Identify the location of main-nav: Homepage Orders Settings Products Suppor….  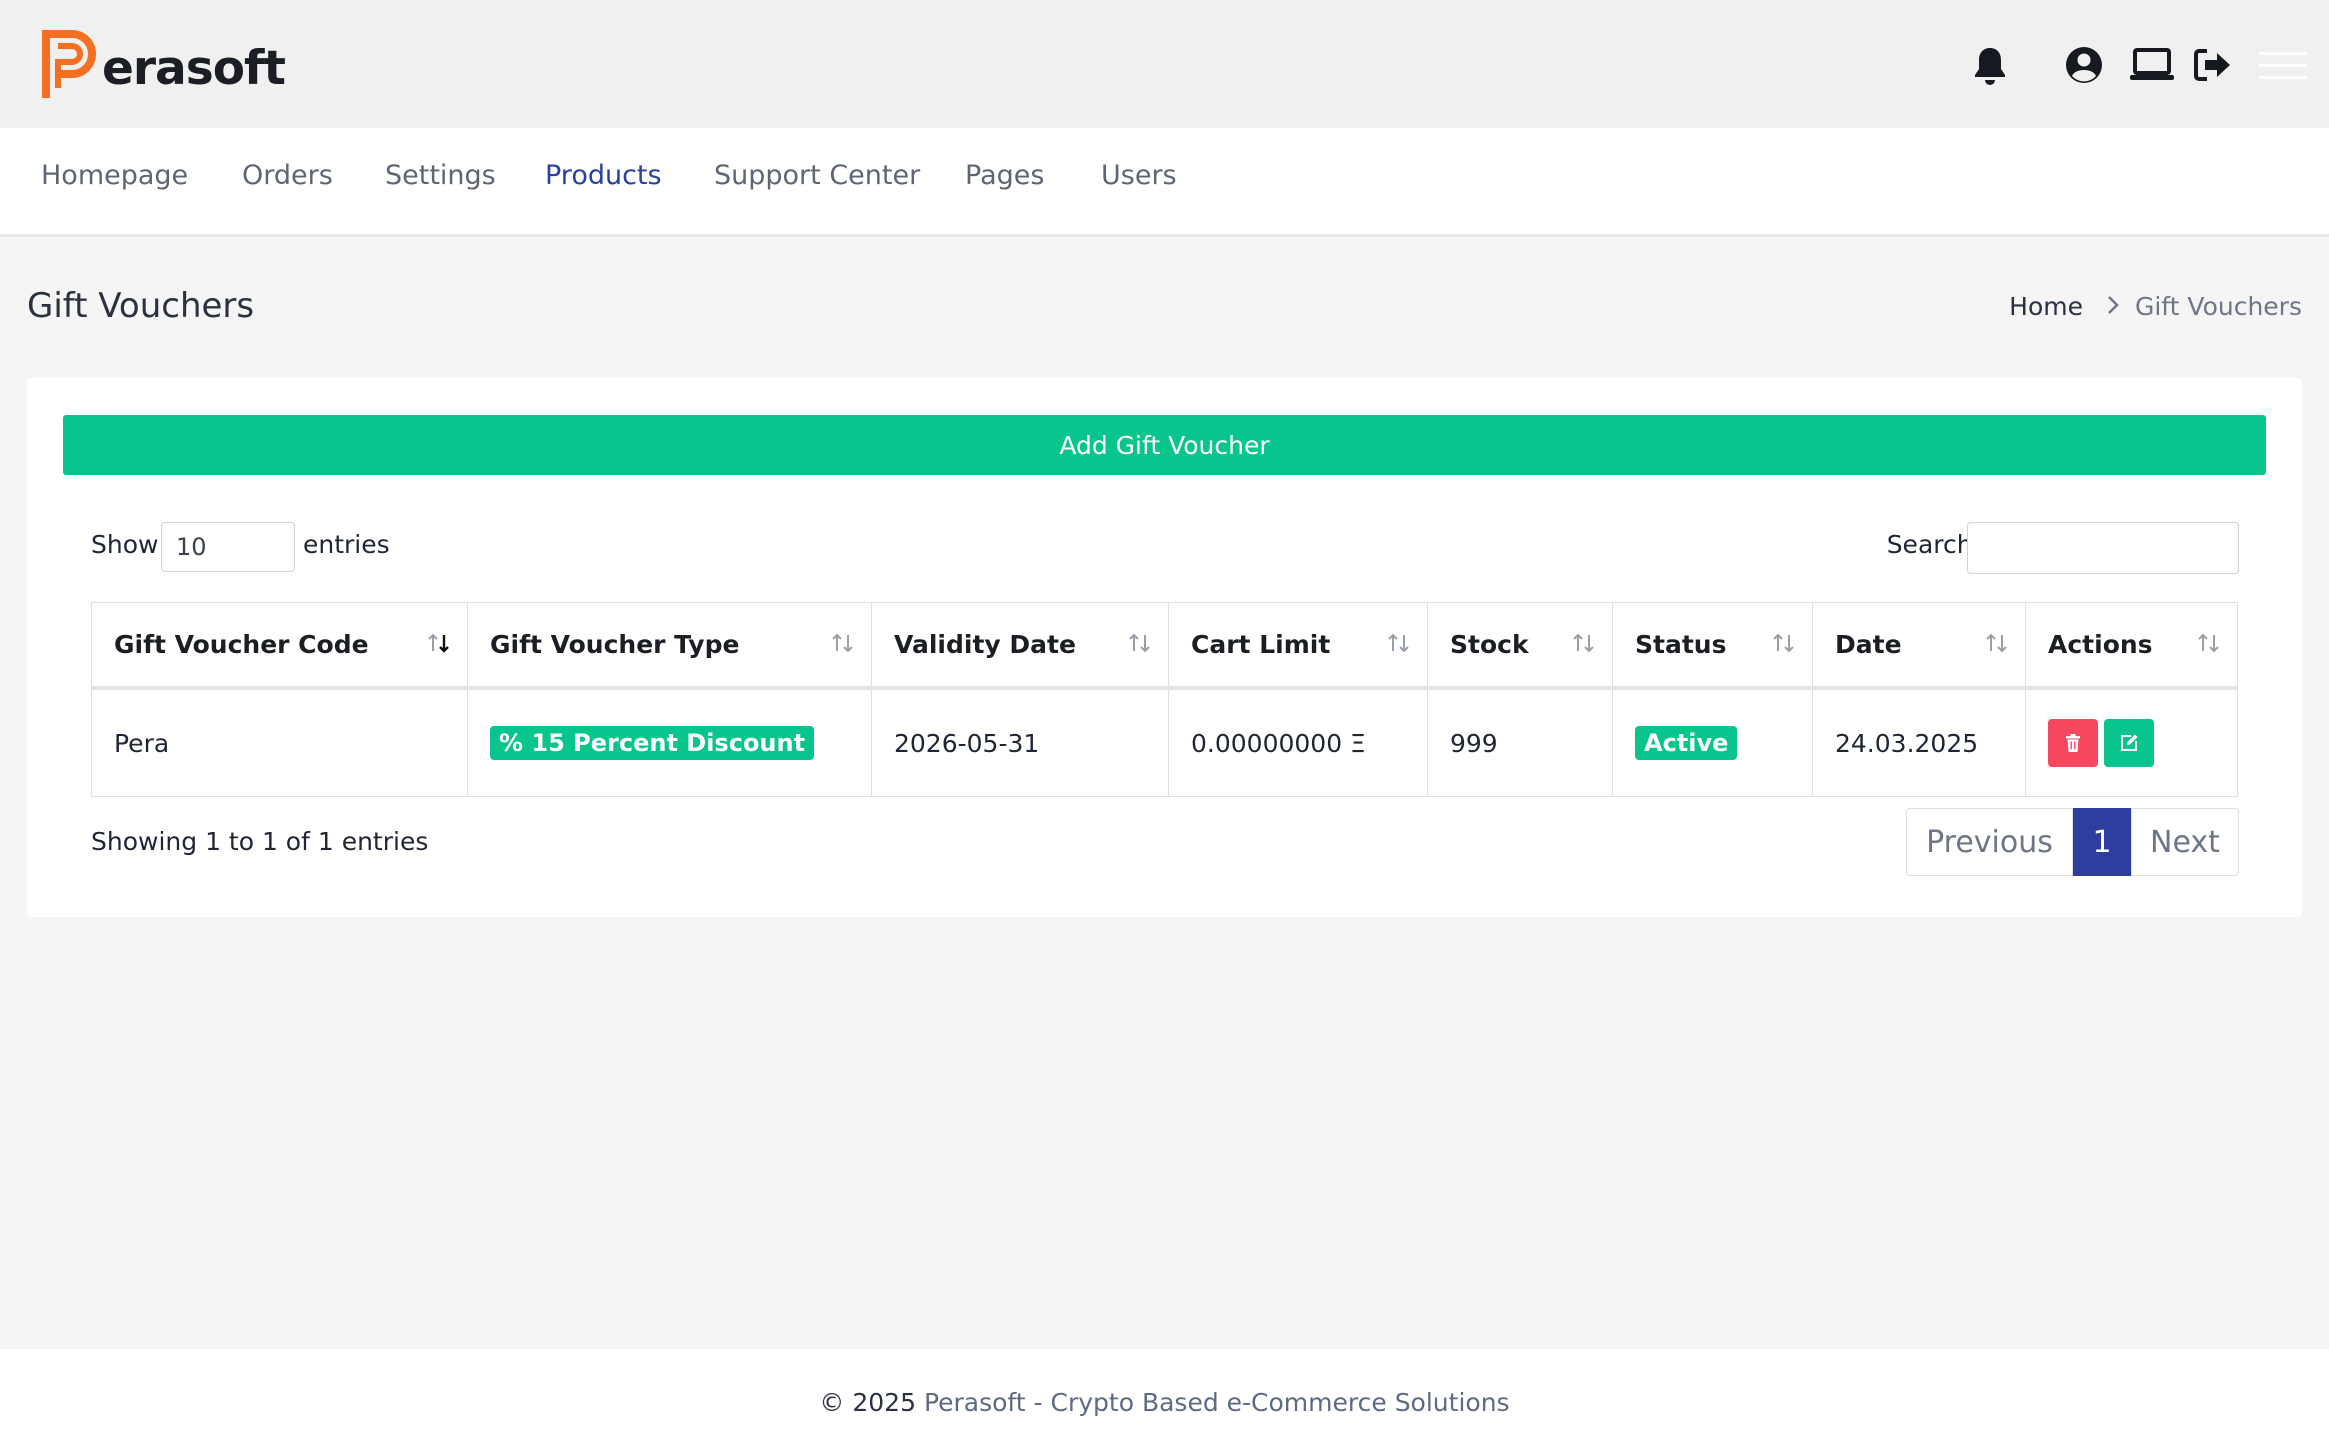
(1164, 182).